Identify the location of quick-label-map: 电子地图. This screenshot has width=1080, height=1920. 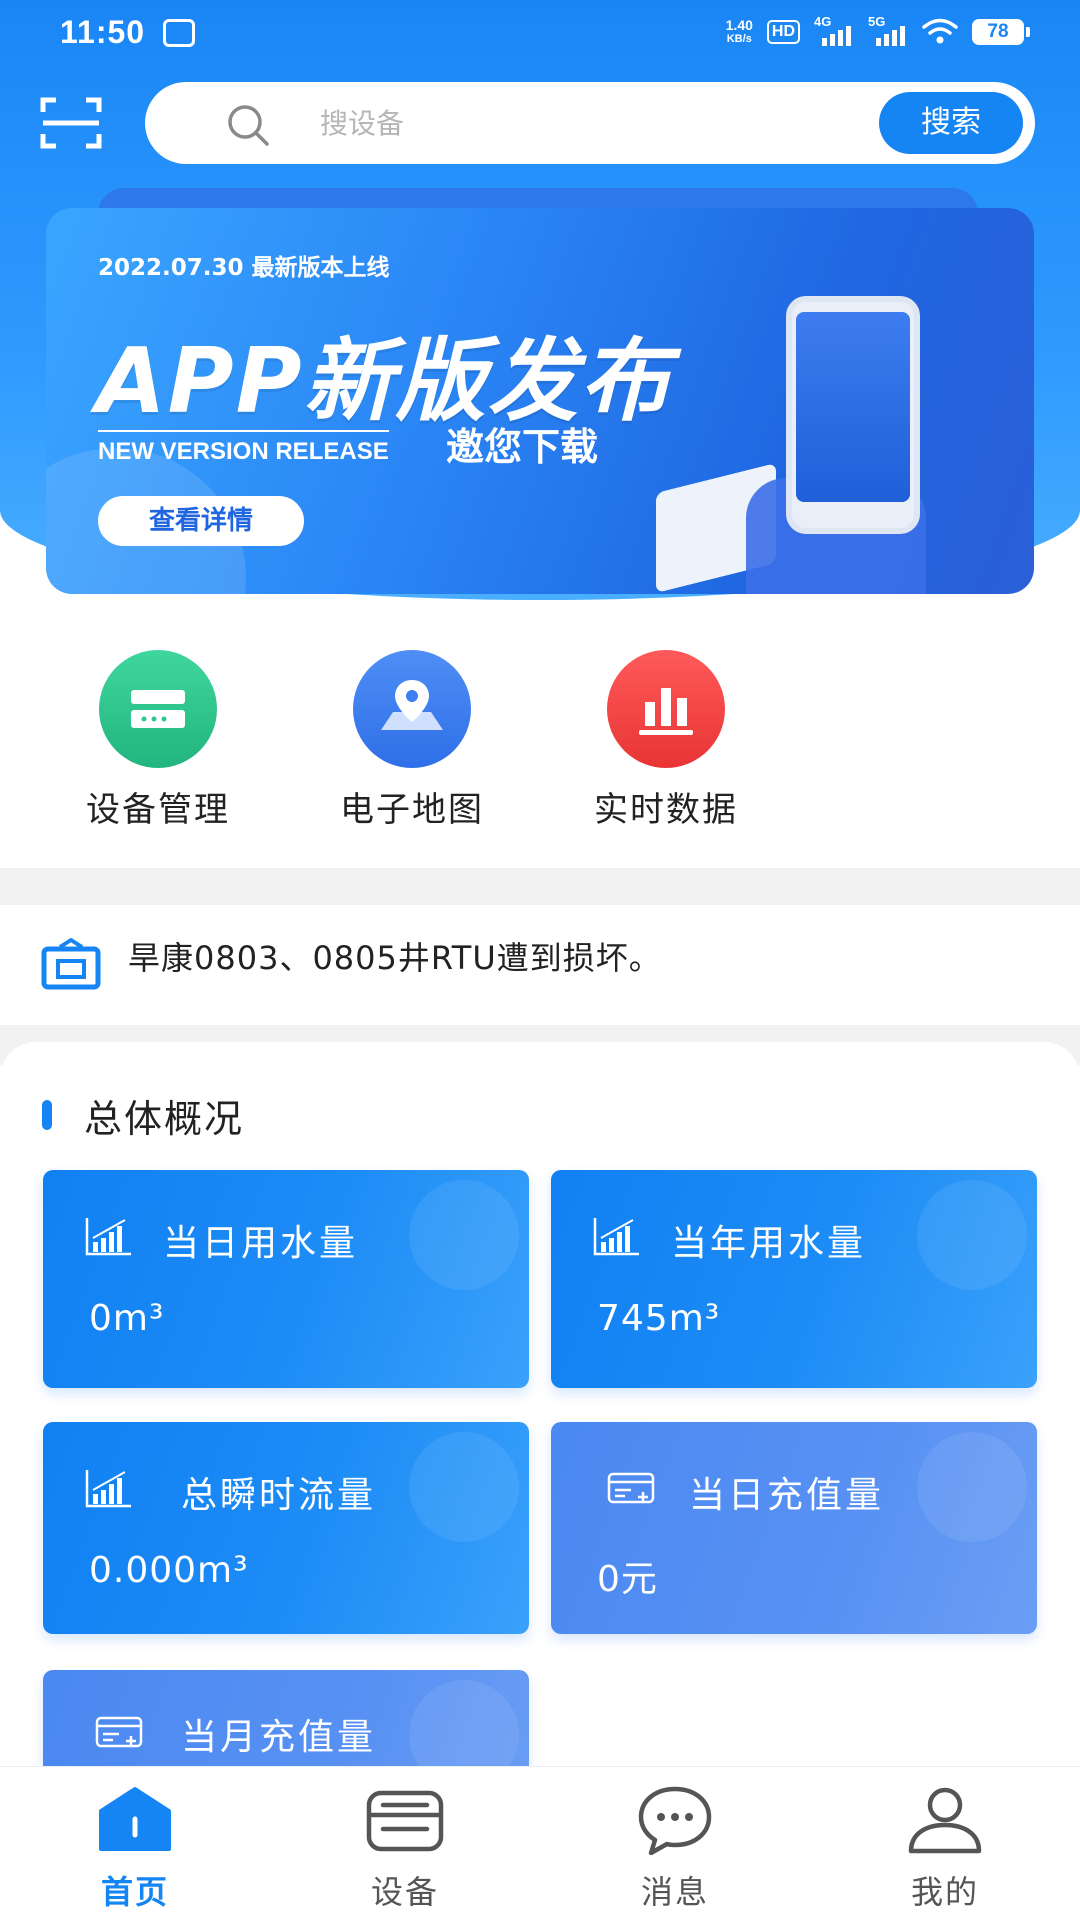
(412, 810).